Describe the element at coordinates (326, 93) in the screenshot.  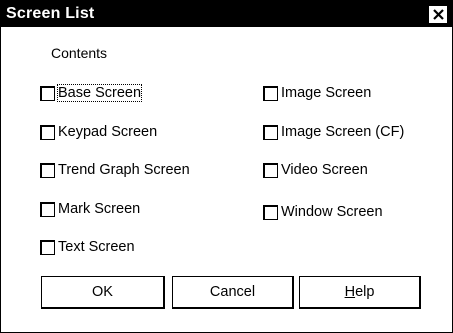
I see `option-label: Image Screen` at that location.